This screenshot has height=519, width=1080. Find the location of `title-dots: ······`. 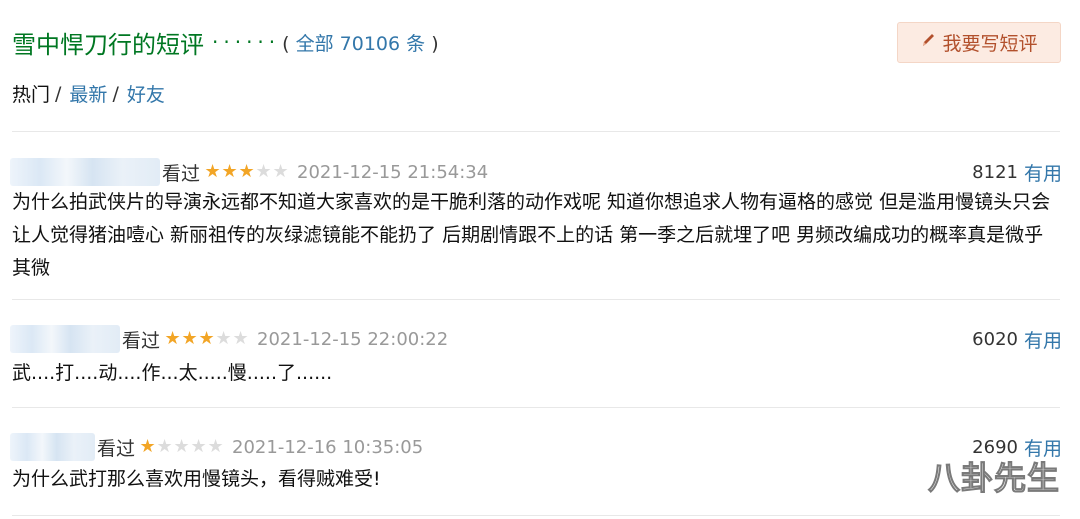

title-dots: ······ is located at coordinates (246, 42).